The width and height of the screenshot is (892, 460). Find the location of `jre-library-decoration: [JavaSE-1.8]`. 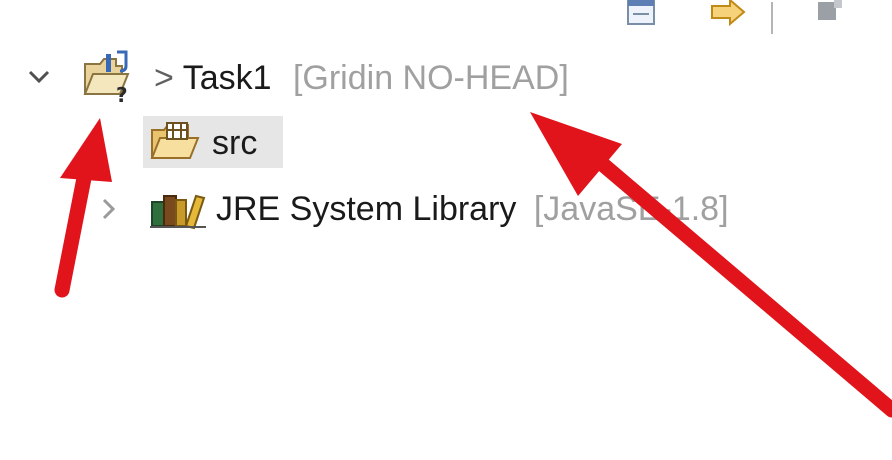

jre-library-decoration: [JavaSE-1.8] is located at coordinates (631, 209).